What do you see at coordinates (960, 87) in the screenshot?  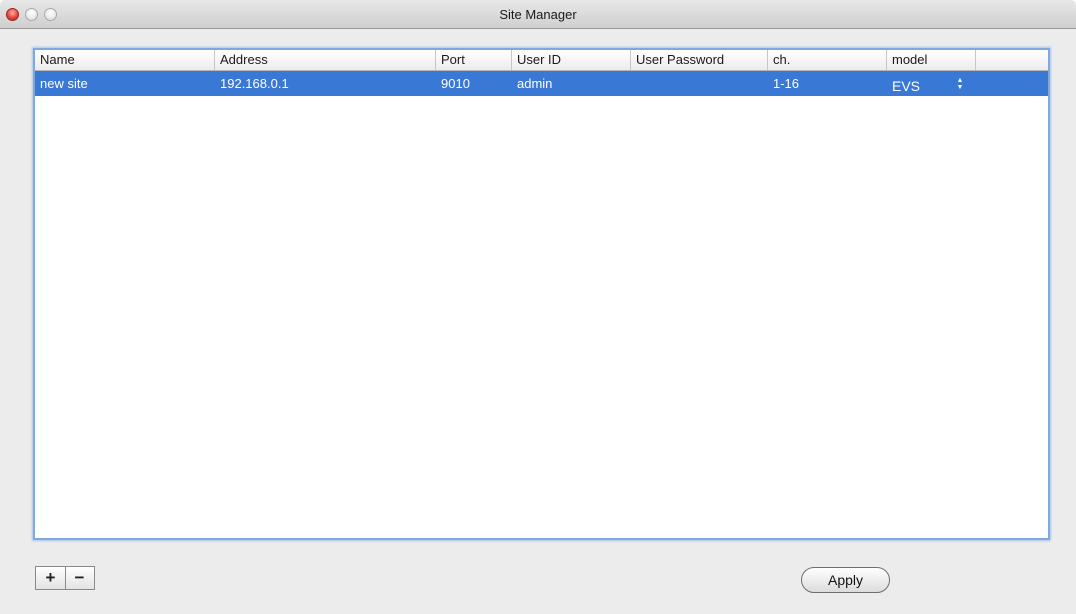 I see `stepper-down-icon: ▼` at bounding box center [960, 87].